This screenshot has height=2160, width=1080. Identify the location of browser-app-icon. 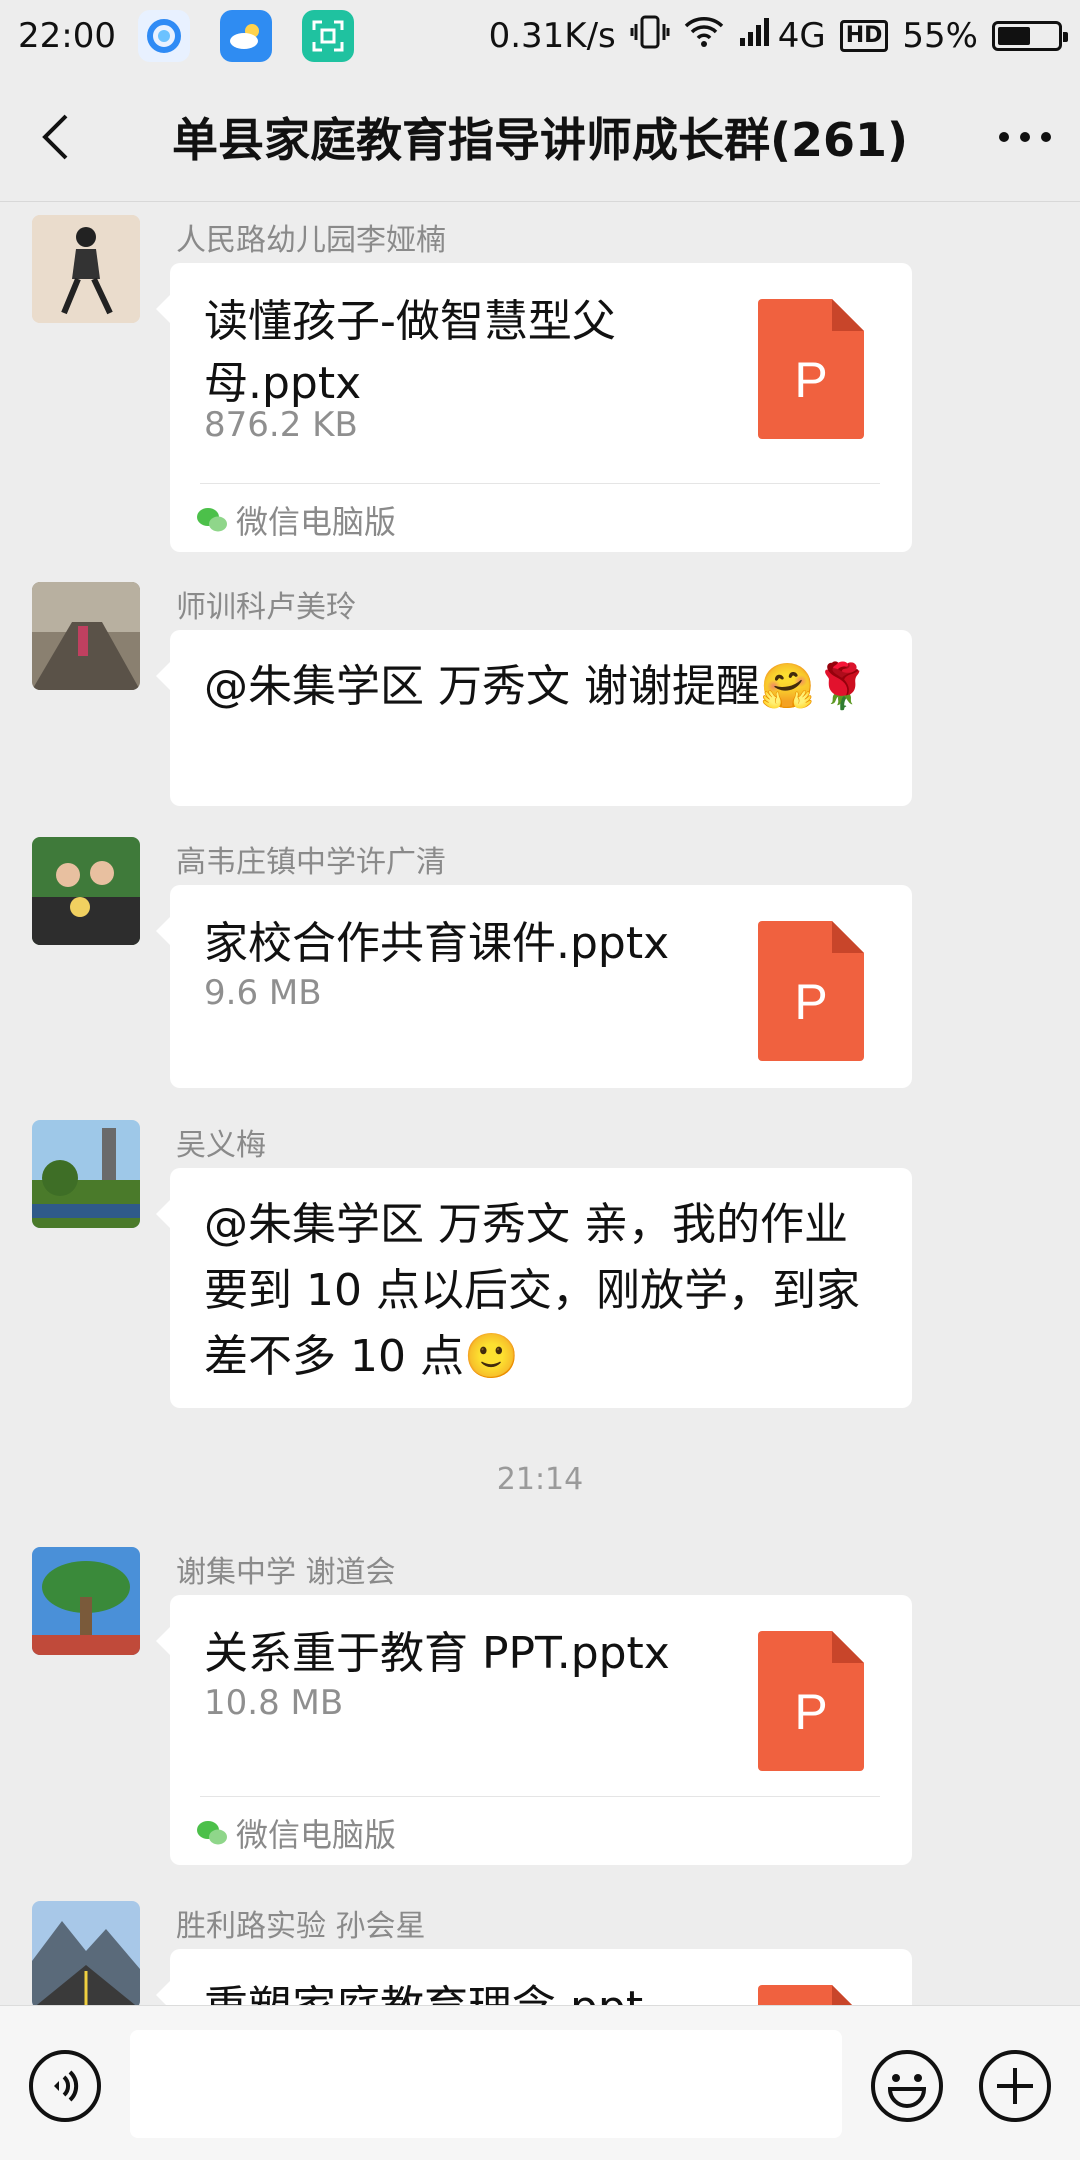
(163, 36).